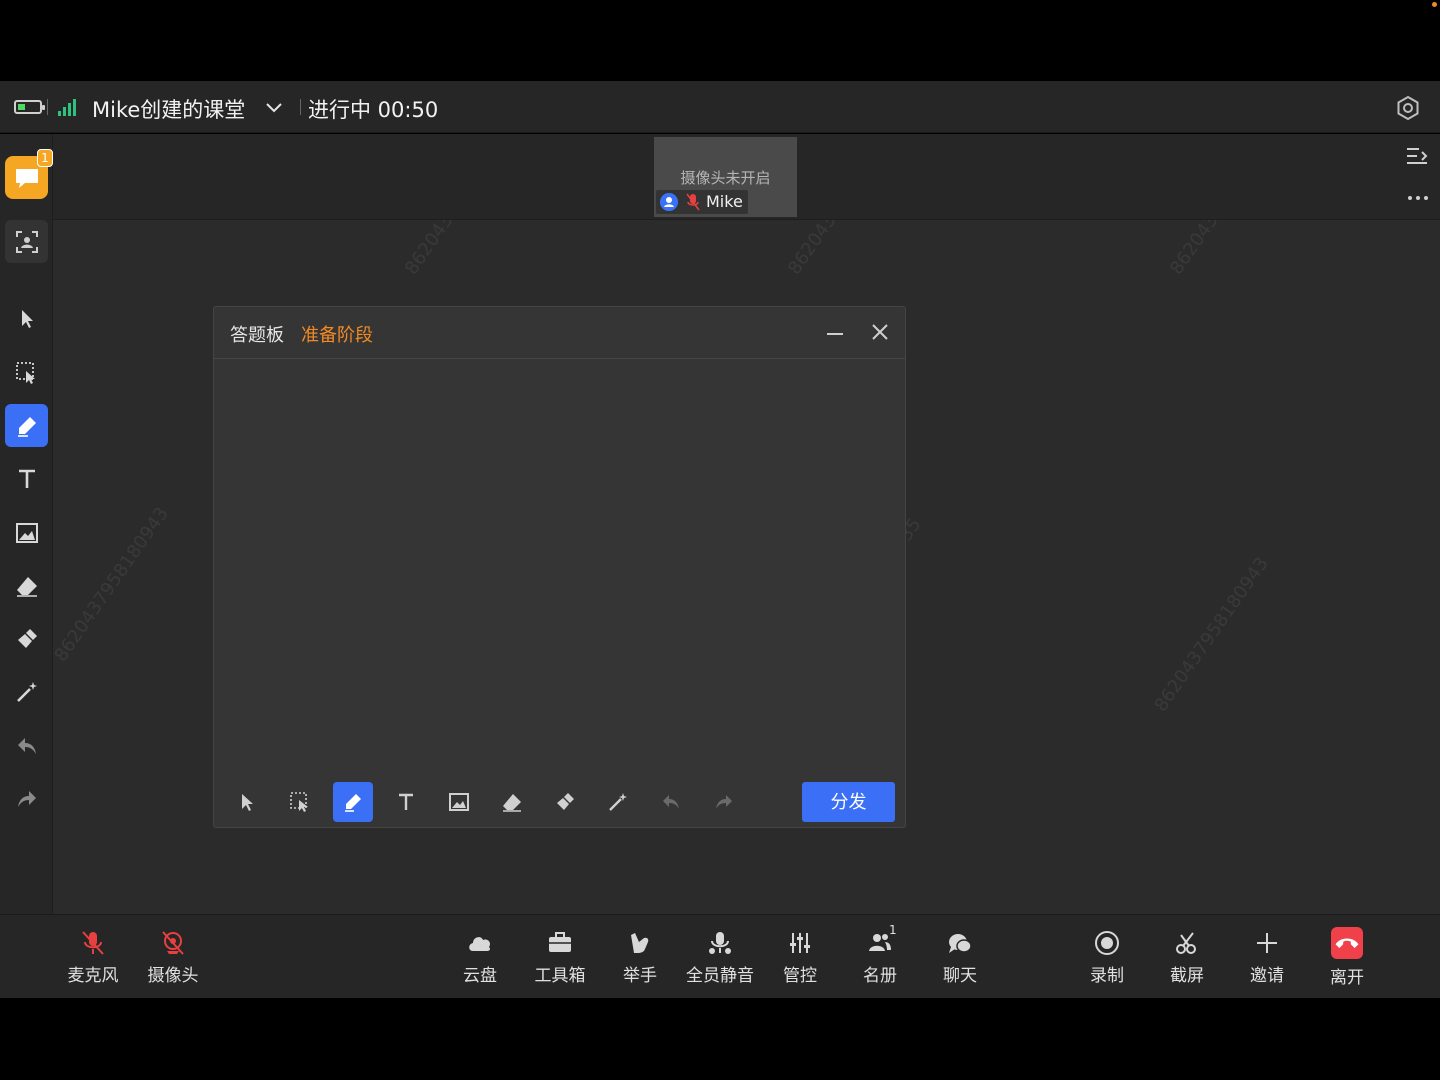 The width and height of the screenshot is (1440, 1080). I want to click on pen-tool, so click(353, 802).